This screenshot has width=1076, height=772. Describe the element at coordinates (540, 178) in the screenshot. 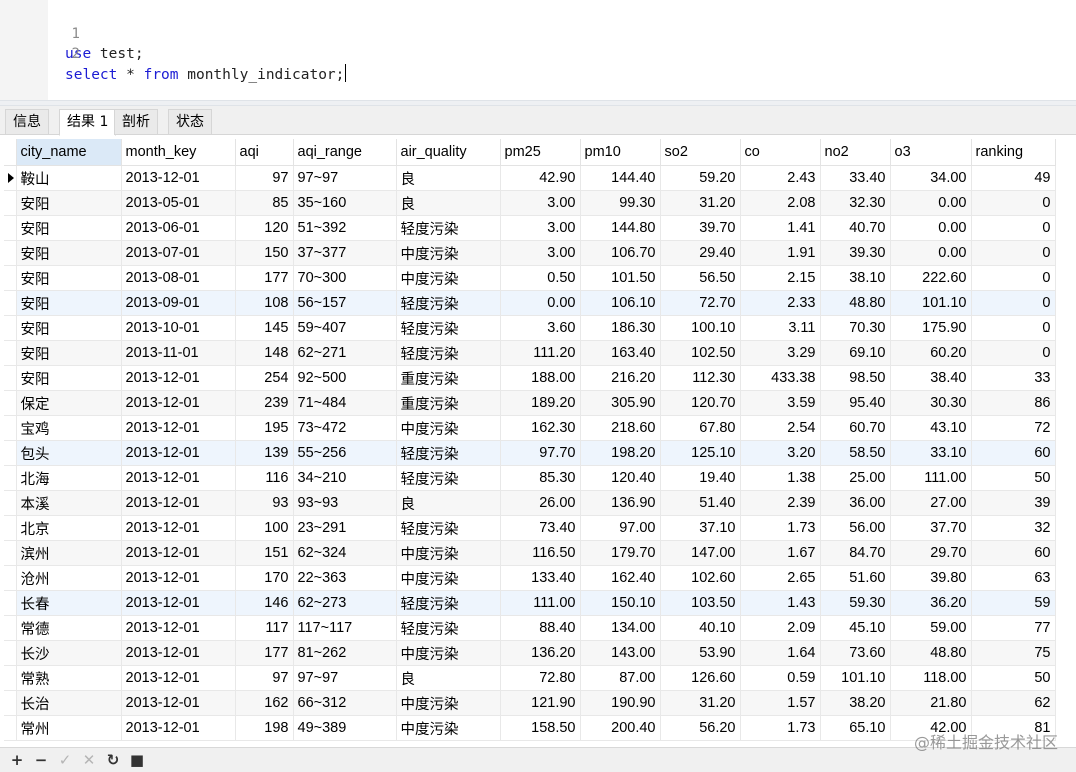

I see `cell-pm25: 42.90` at that location.